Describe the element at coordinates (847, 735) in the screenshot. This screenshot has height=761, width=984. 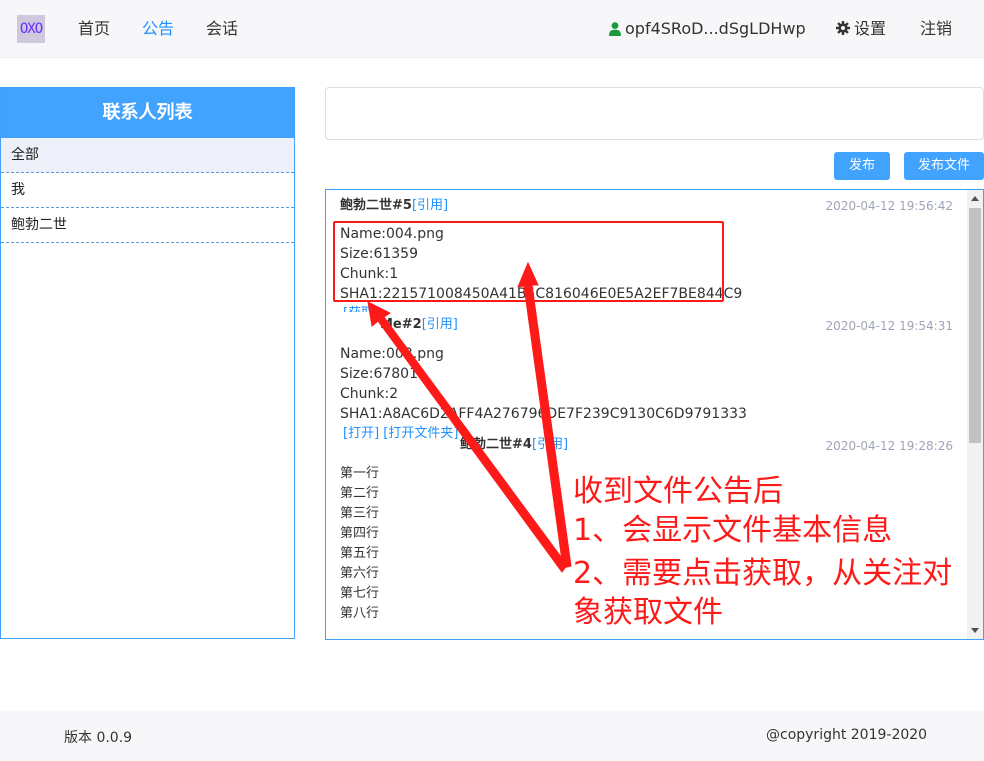
I see `copyright-label: @copyright 2019-2020` at that location.